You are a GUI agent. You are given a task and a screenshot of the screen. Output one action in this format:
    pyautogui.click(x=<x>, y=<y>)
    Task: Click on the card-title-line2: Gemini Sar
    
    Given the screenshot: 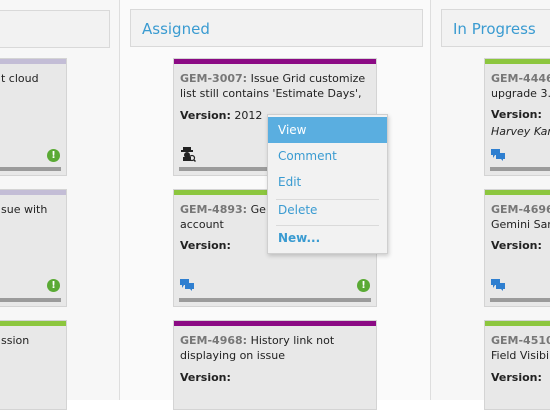 What is the action you would take?
    pyautogui.click(x=520, y=224)
    